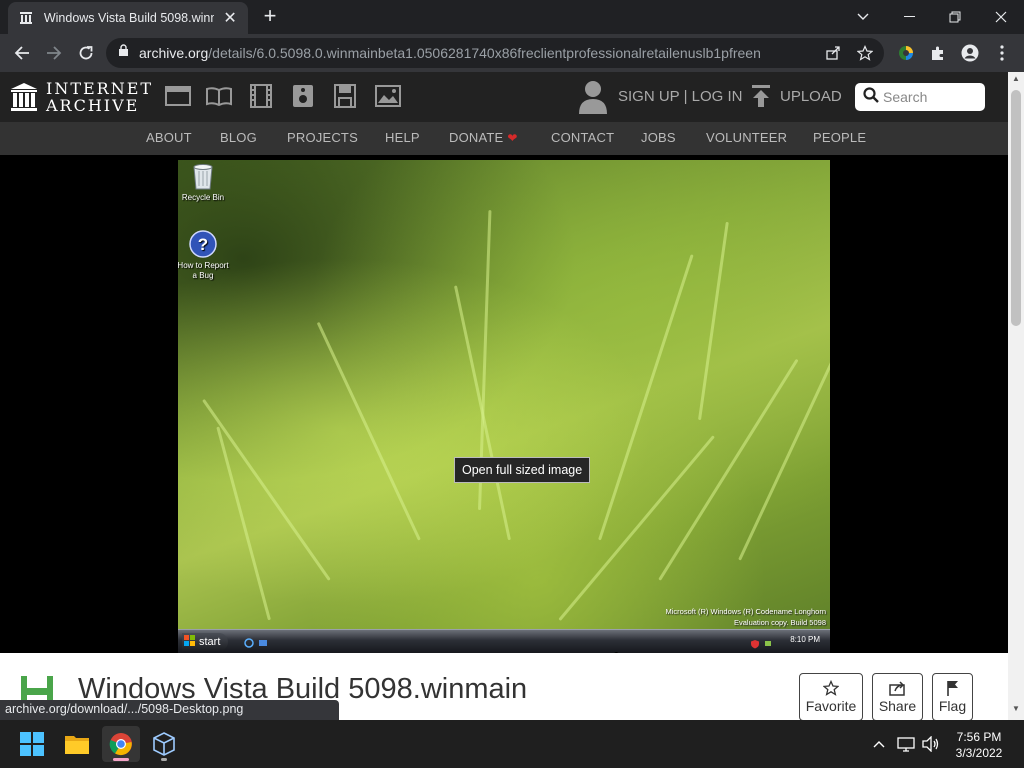 The image size is (1024, 768). I want to click on tab-title: Windows Vista Build 5098.winmain, so click(128, 18).